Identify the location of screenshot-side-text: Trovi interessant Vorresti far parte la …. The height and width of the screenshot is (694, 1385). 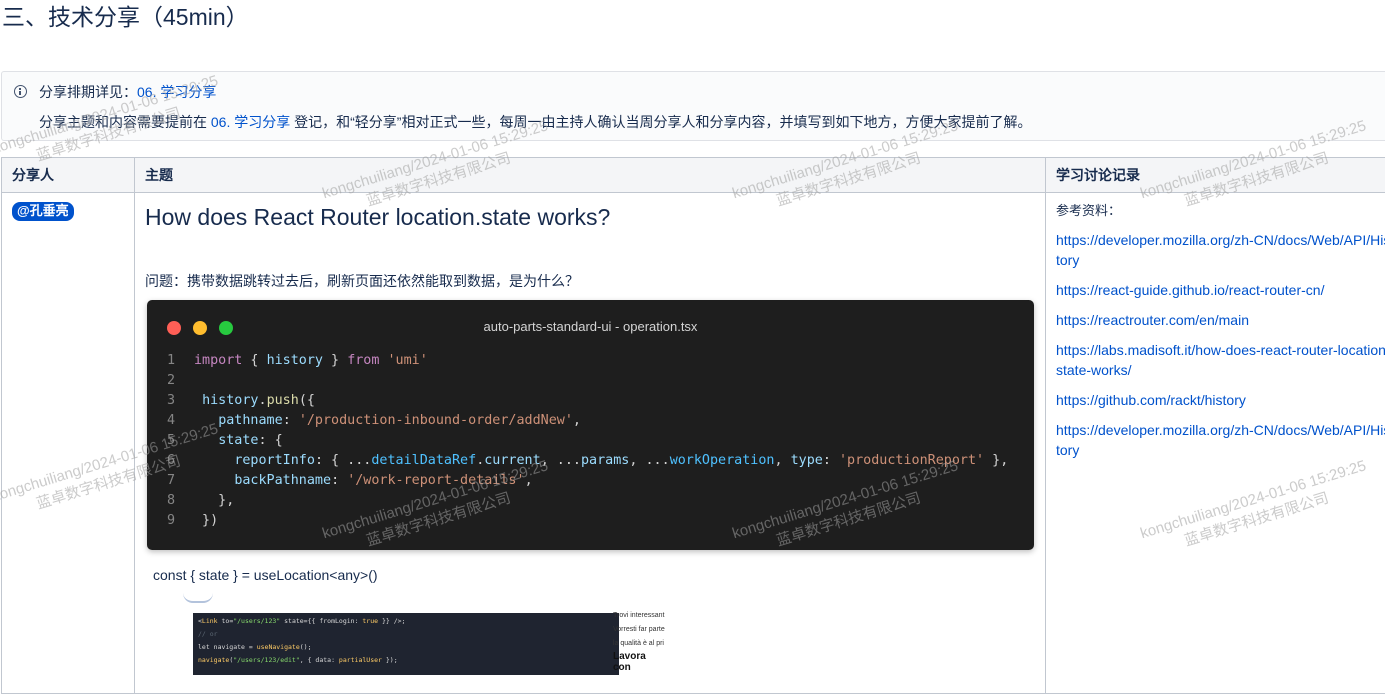
(639, 630).